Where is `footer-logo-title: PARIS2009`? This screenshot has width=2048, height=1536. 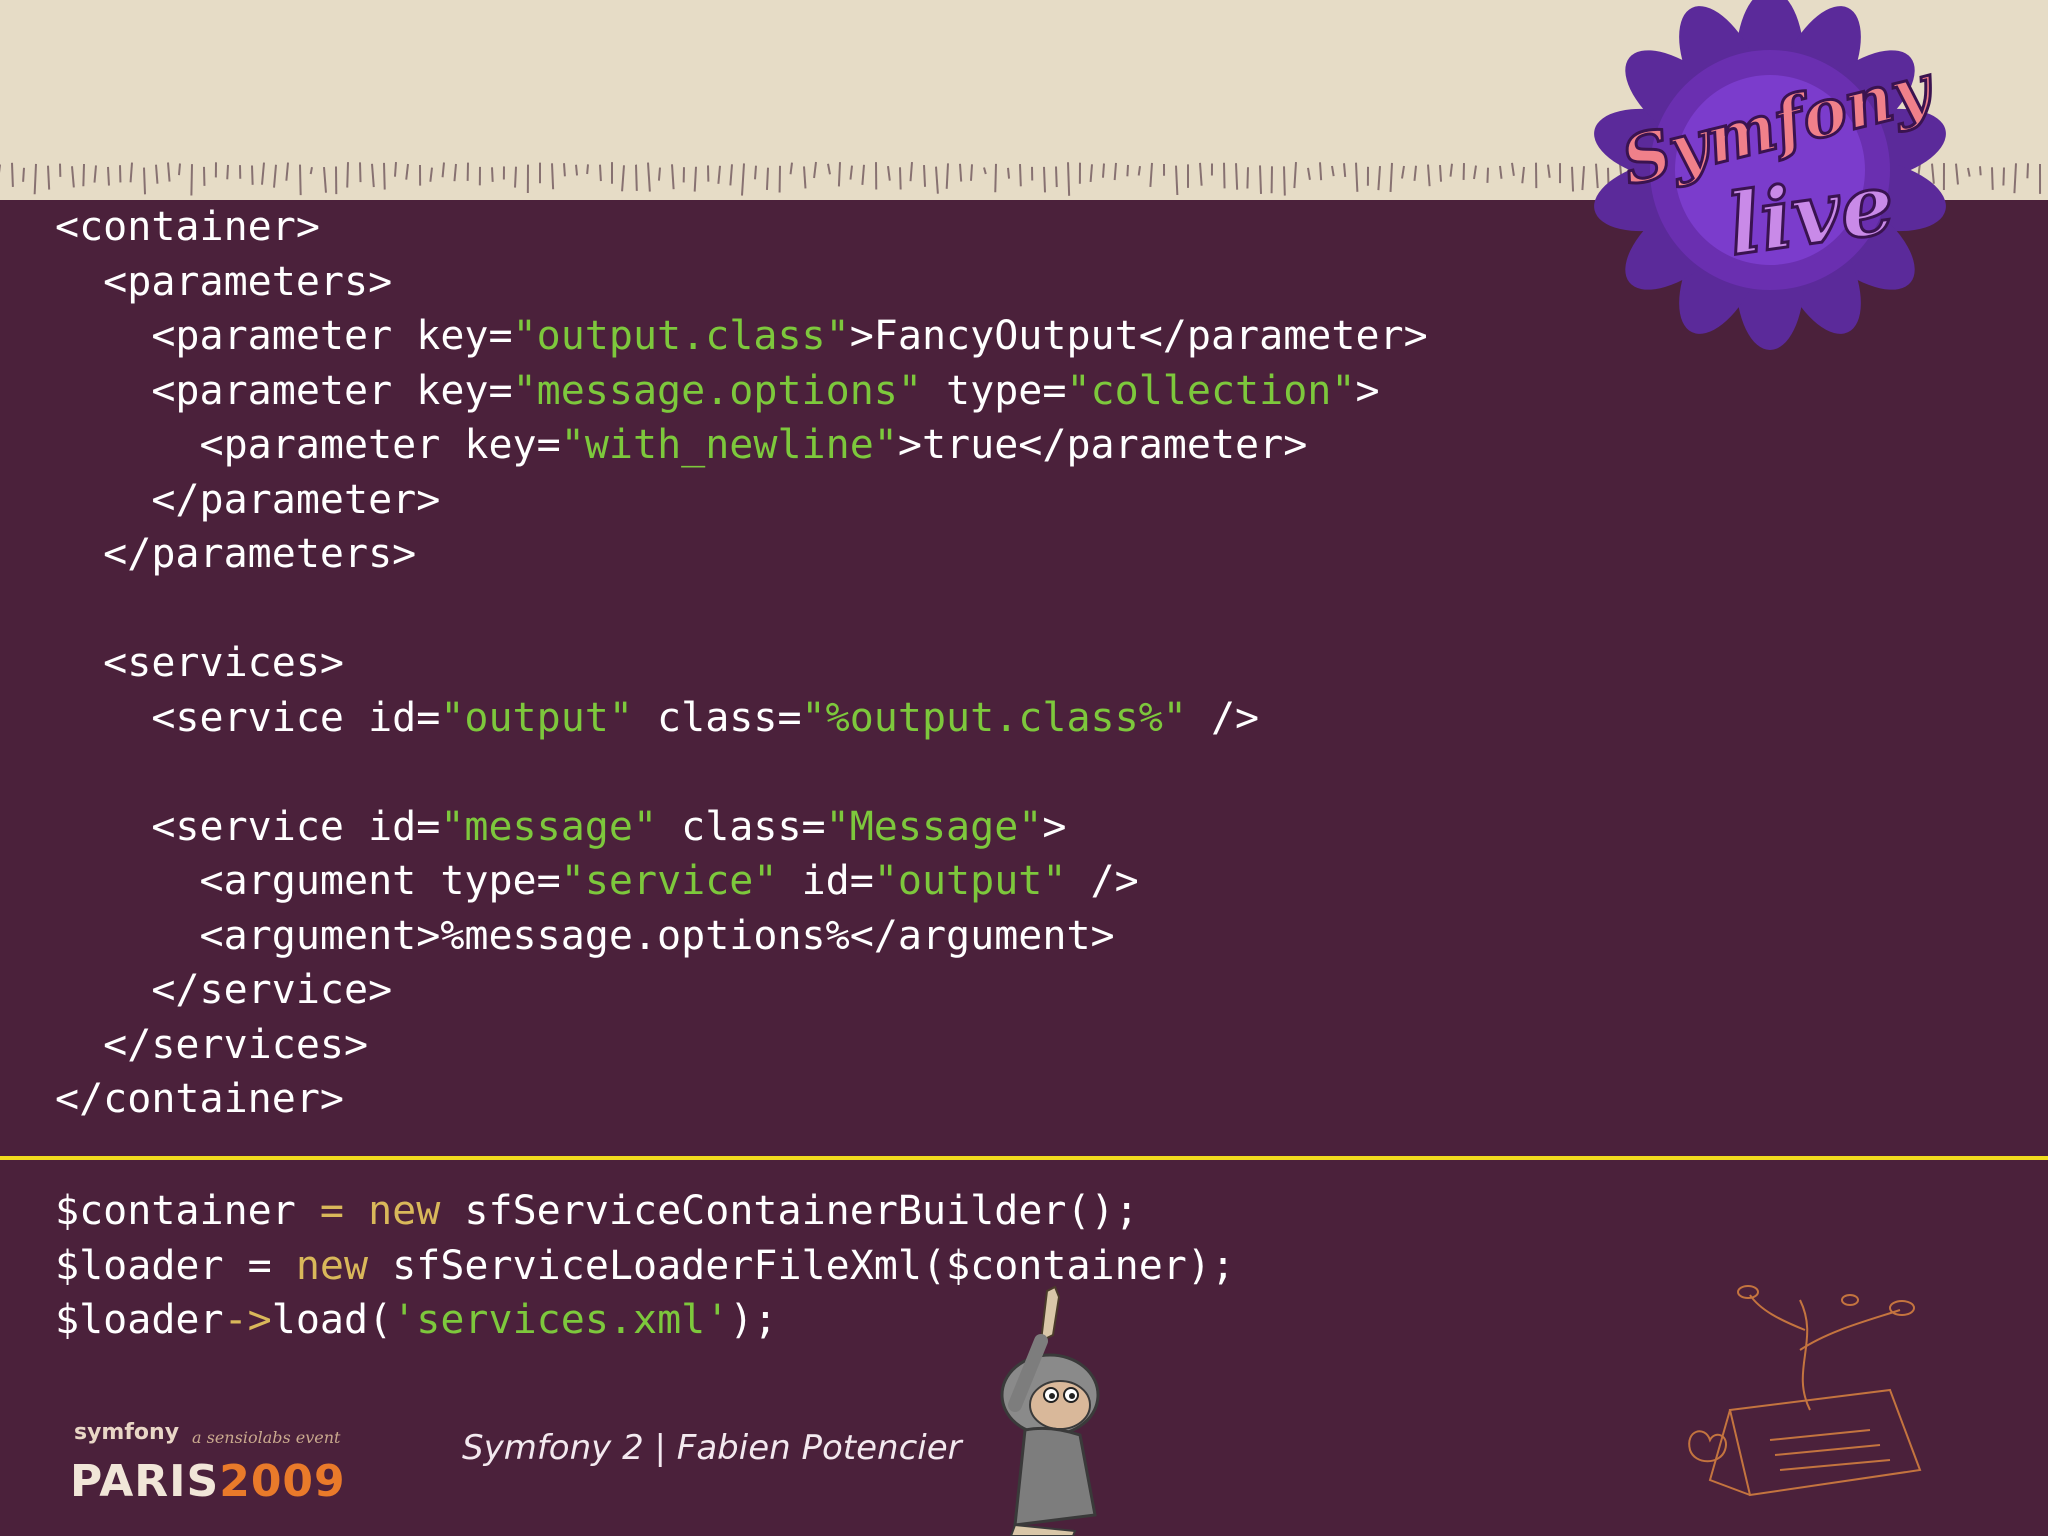 footer-logo-title: PARIS2009 is located at coordinates (208, 1481).